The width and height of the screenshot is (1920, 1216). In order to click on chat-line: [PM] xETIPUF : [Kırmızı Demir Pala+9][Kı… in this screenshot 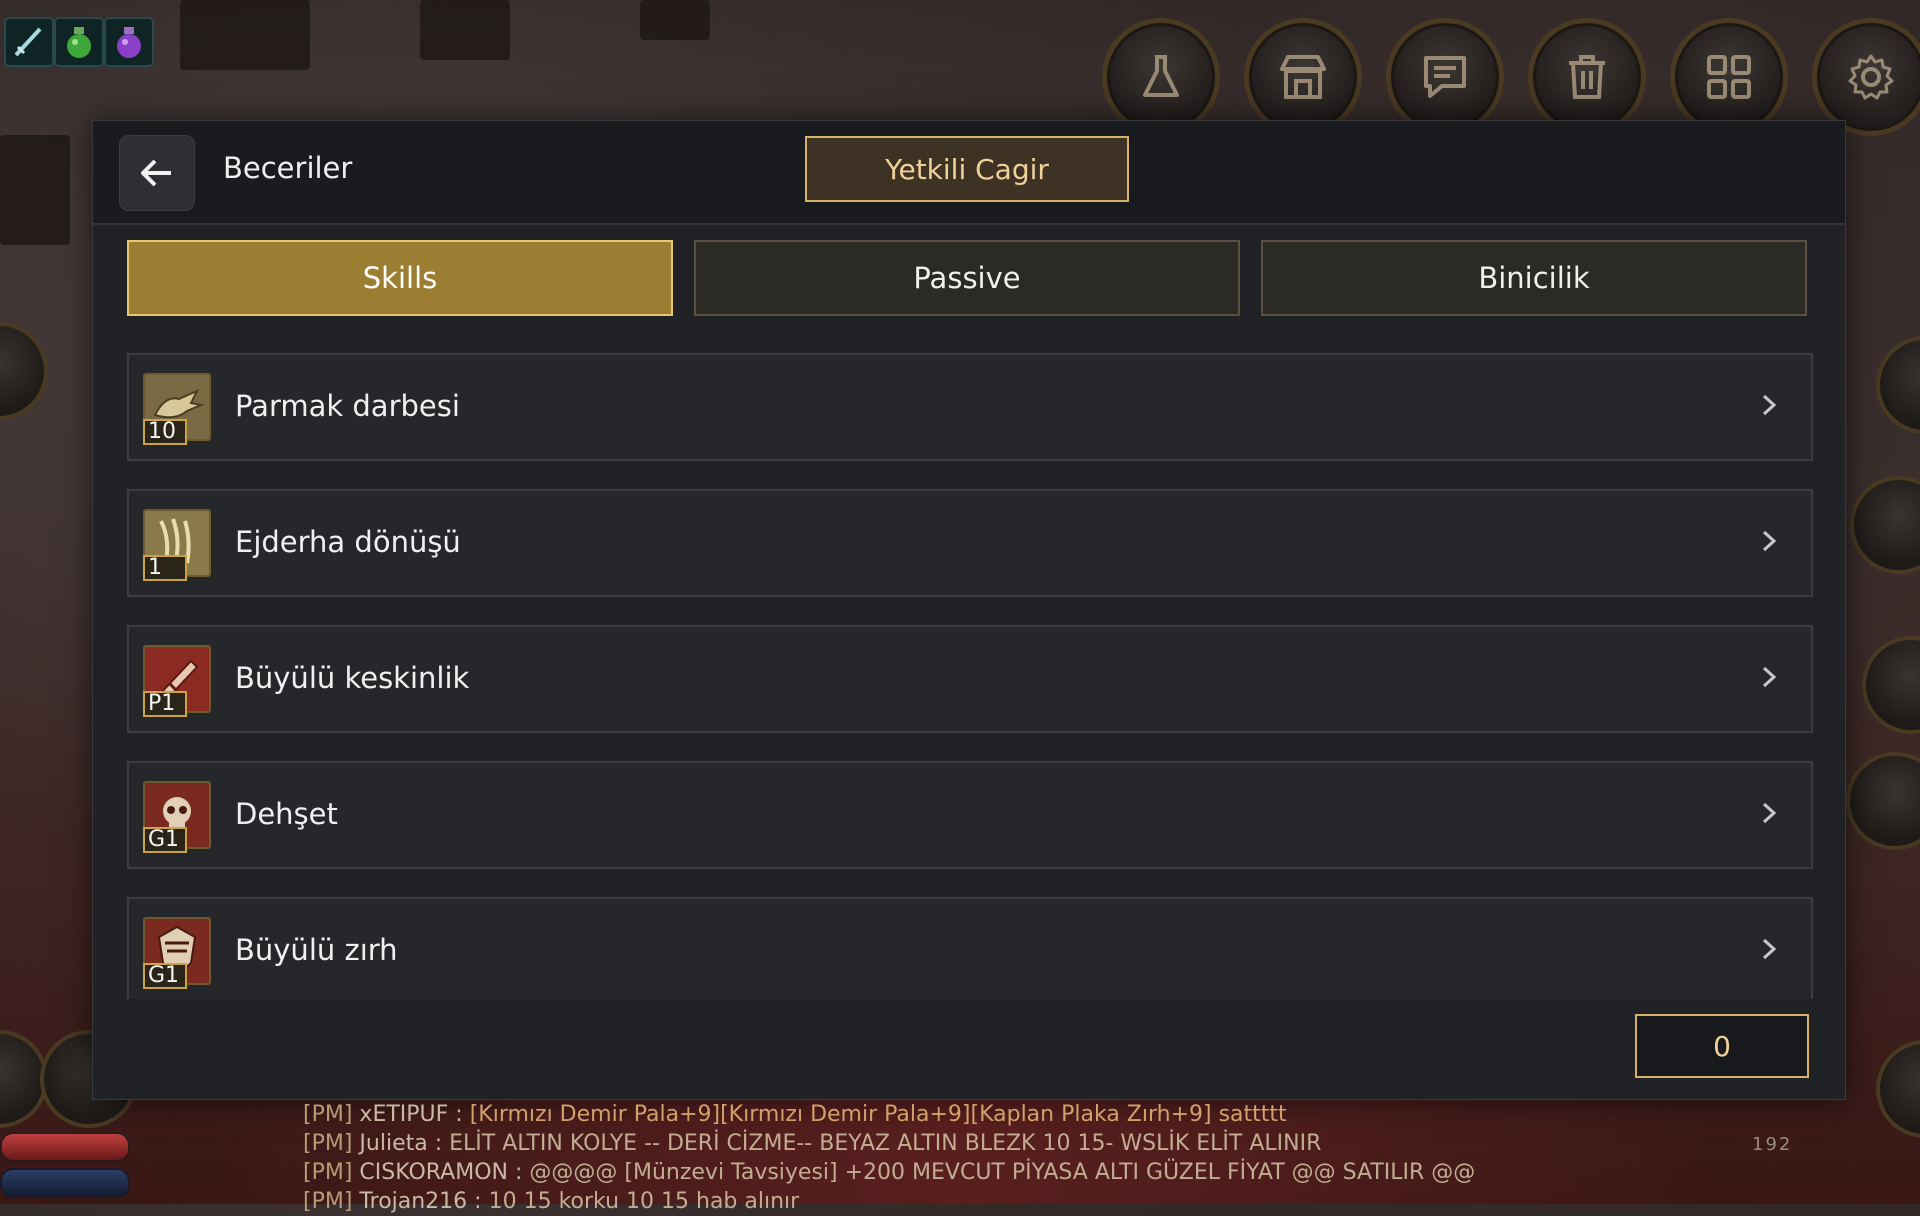, I will do `click(795, 1114)`.